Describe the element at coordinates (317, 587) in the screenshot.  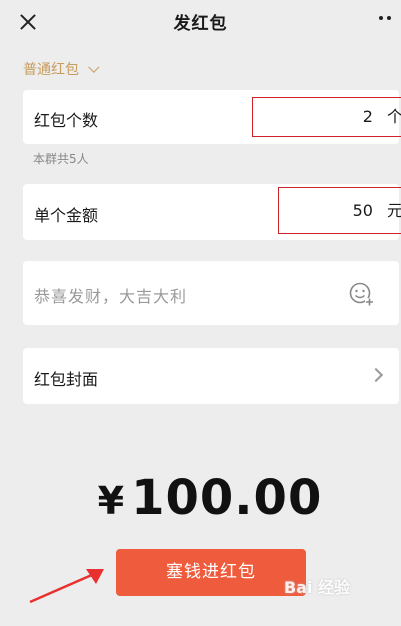
I see `watermark: Bai 经验` at that location.